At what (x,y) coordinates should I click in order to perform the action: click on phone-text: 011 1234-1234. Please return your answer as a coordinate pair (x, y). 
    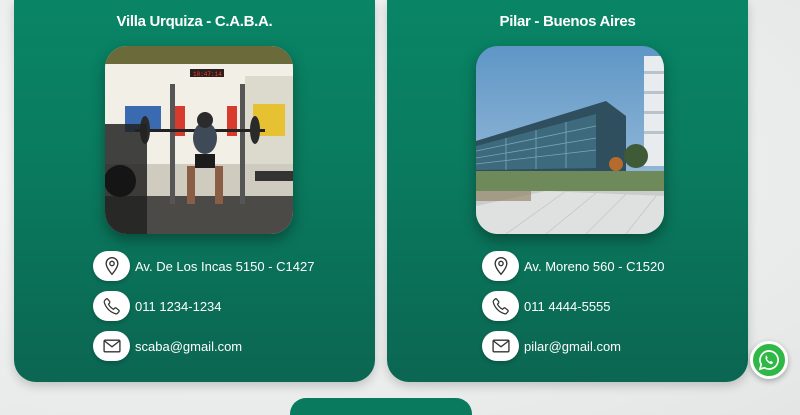
    Looking at the image, I should click on (178, 306).